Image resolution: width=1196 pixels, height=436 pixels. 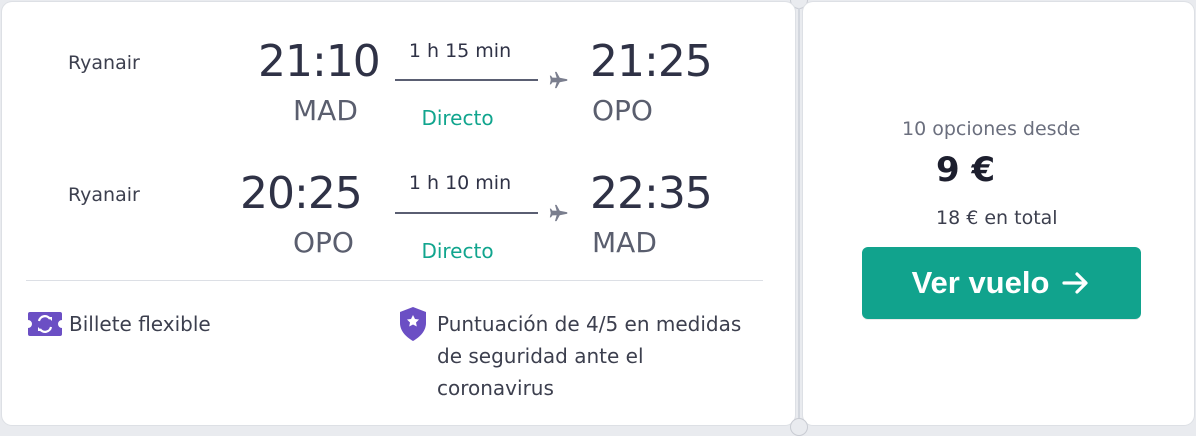 What do you see at coordinates (301, 193) in the screenshot?
I see `departure-time: 20:25` at bounding box center [301, 193].